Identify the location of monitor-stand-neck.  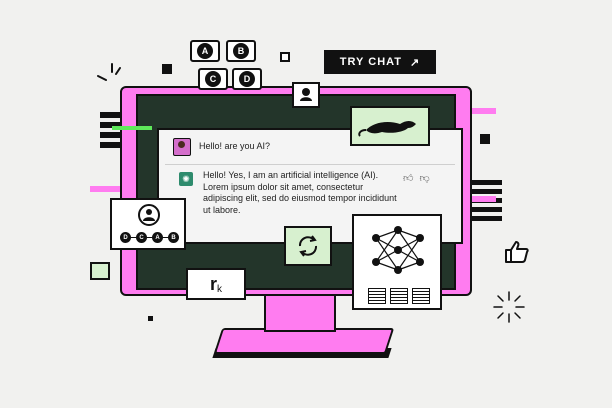
(300, 312).